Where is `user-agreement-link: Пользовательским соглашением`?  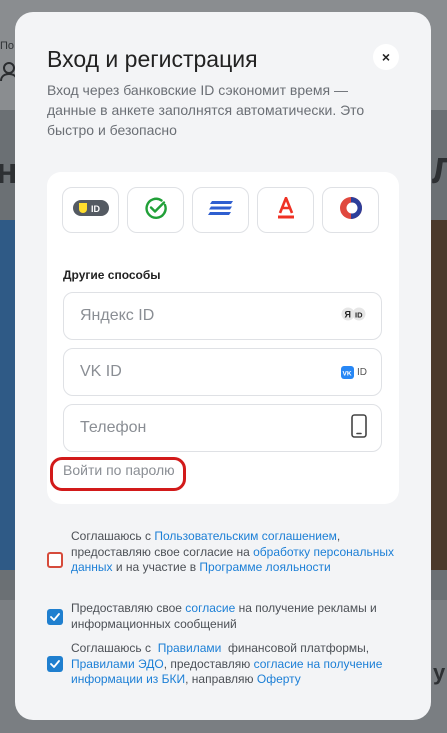 user-agreement-link: Пользовательским соглашением is located at coordinates (245, 536).